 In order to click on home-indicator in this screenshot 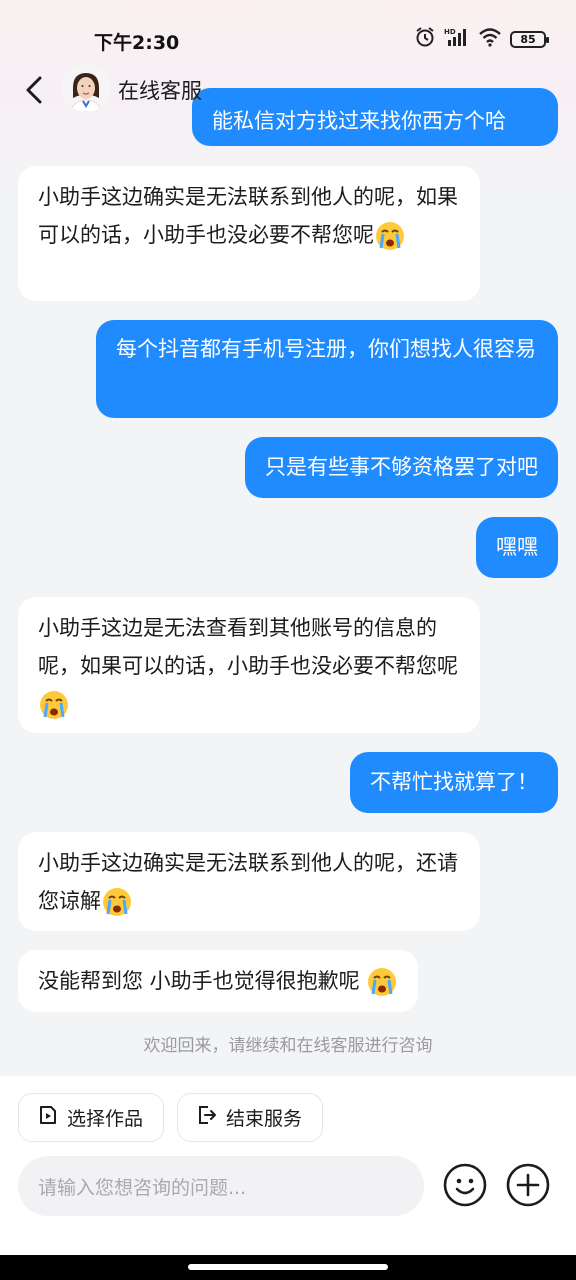, I will do `click(288, 1267)`.